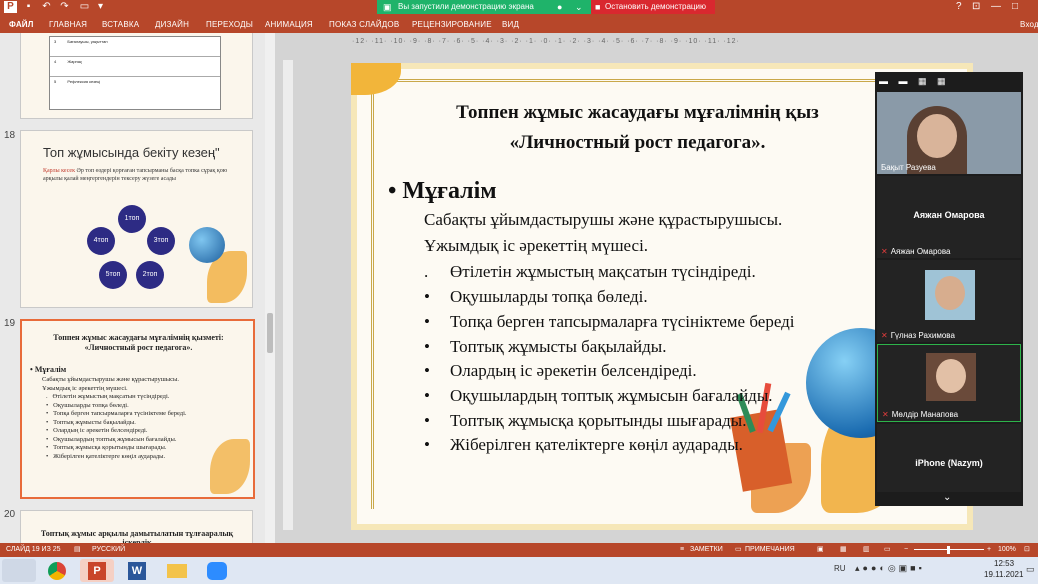 The height and width of the screenshot is (584, 1038). I want to click on slide-list-item: • Жіберілген қателіктерге көңіл аударады., so click(583, 445).